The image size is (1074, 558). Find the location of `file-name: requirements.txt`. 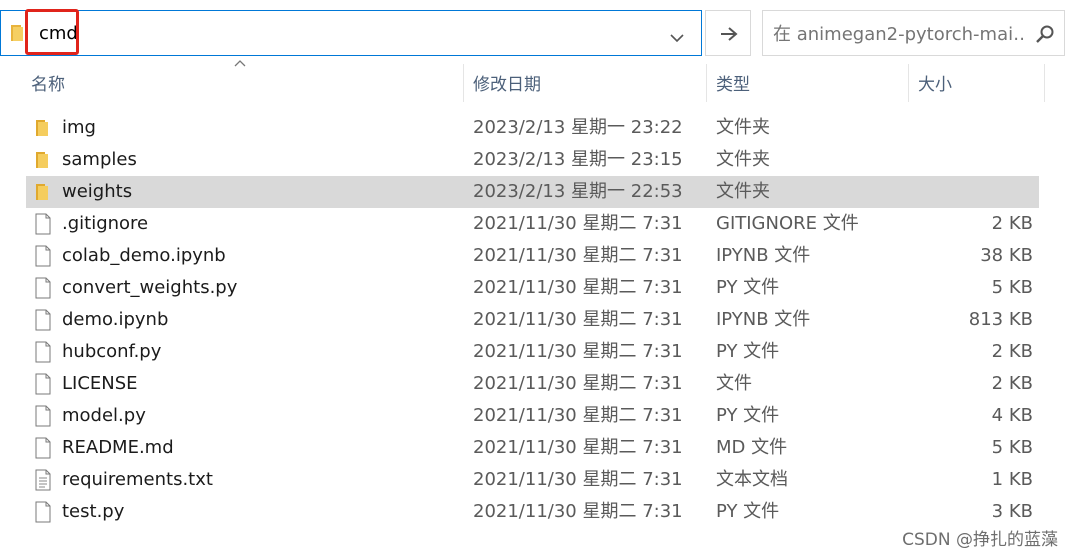

file-name: requirements.txt is located at coordinates (137, 479).